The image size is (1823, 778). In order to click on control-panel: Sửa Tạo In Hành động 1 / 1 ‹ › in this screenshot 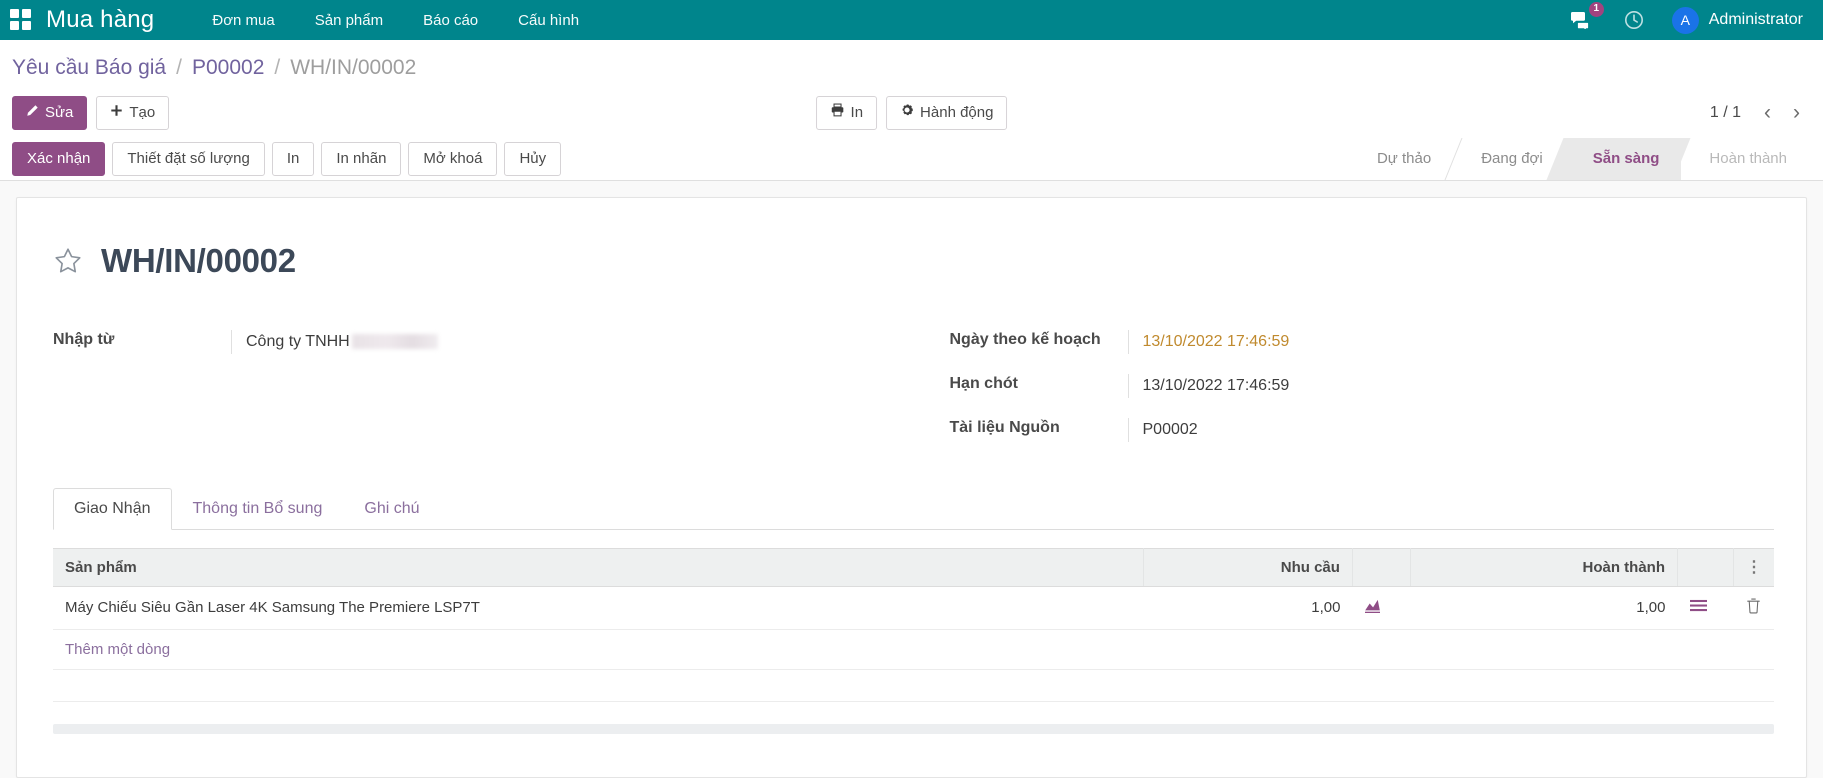, I will do `click(911, 114)`.